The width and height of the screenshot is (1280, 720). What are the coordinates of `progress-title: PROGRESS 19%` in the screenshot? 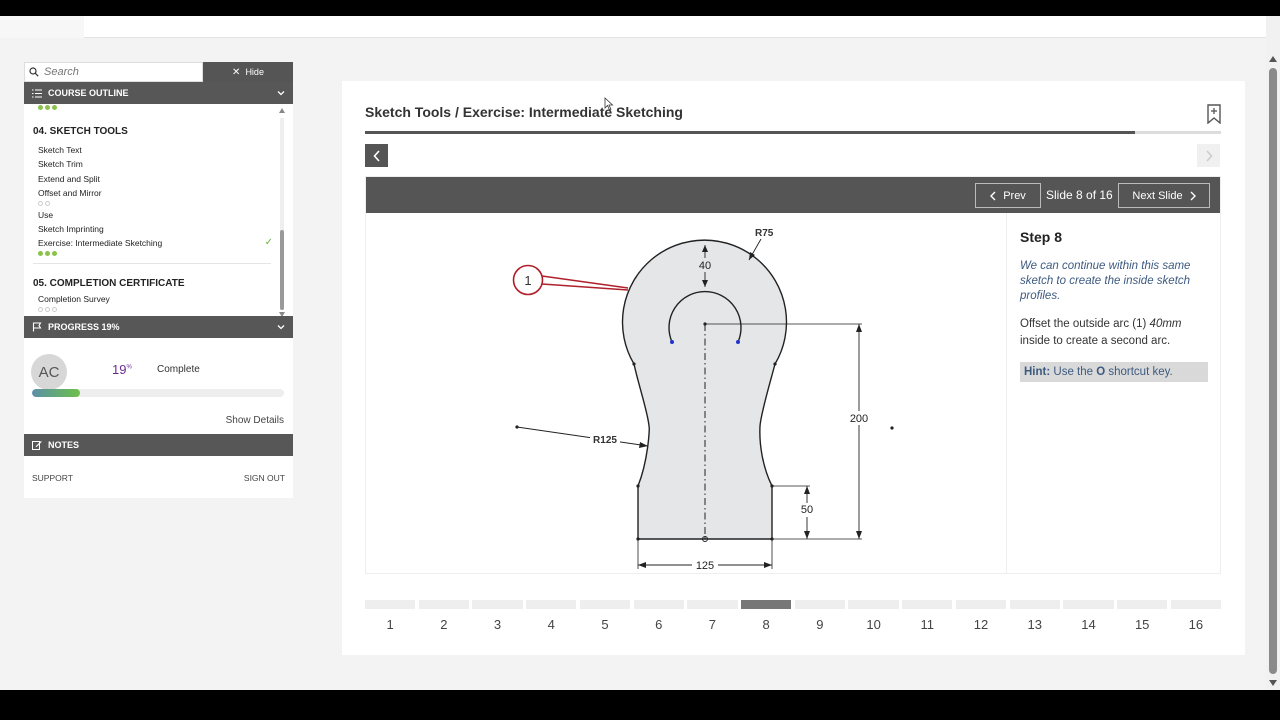 It's located at (84, 327).